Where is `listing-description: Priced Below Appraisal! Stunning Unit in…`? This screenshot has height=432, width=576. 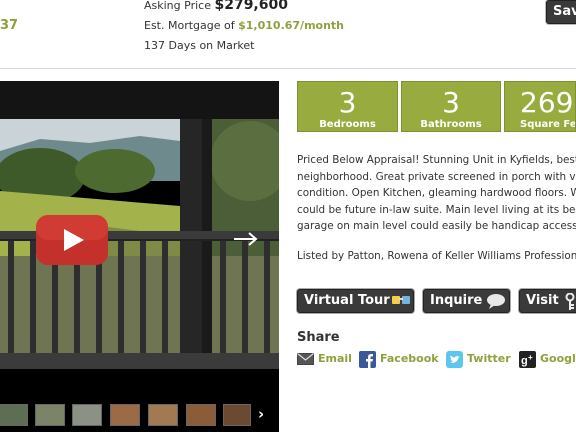
listing-description: Priced Below Appraisal! Stunning Unit in… is located at coordinates (436, 193).